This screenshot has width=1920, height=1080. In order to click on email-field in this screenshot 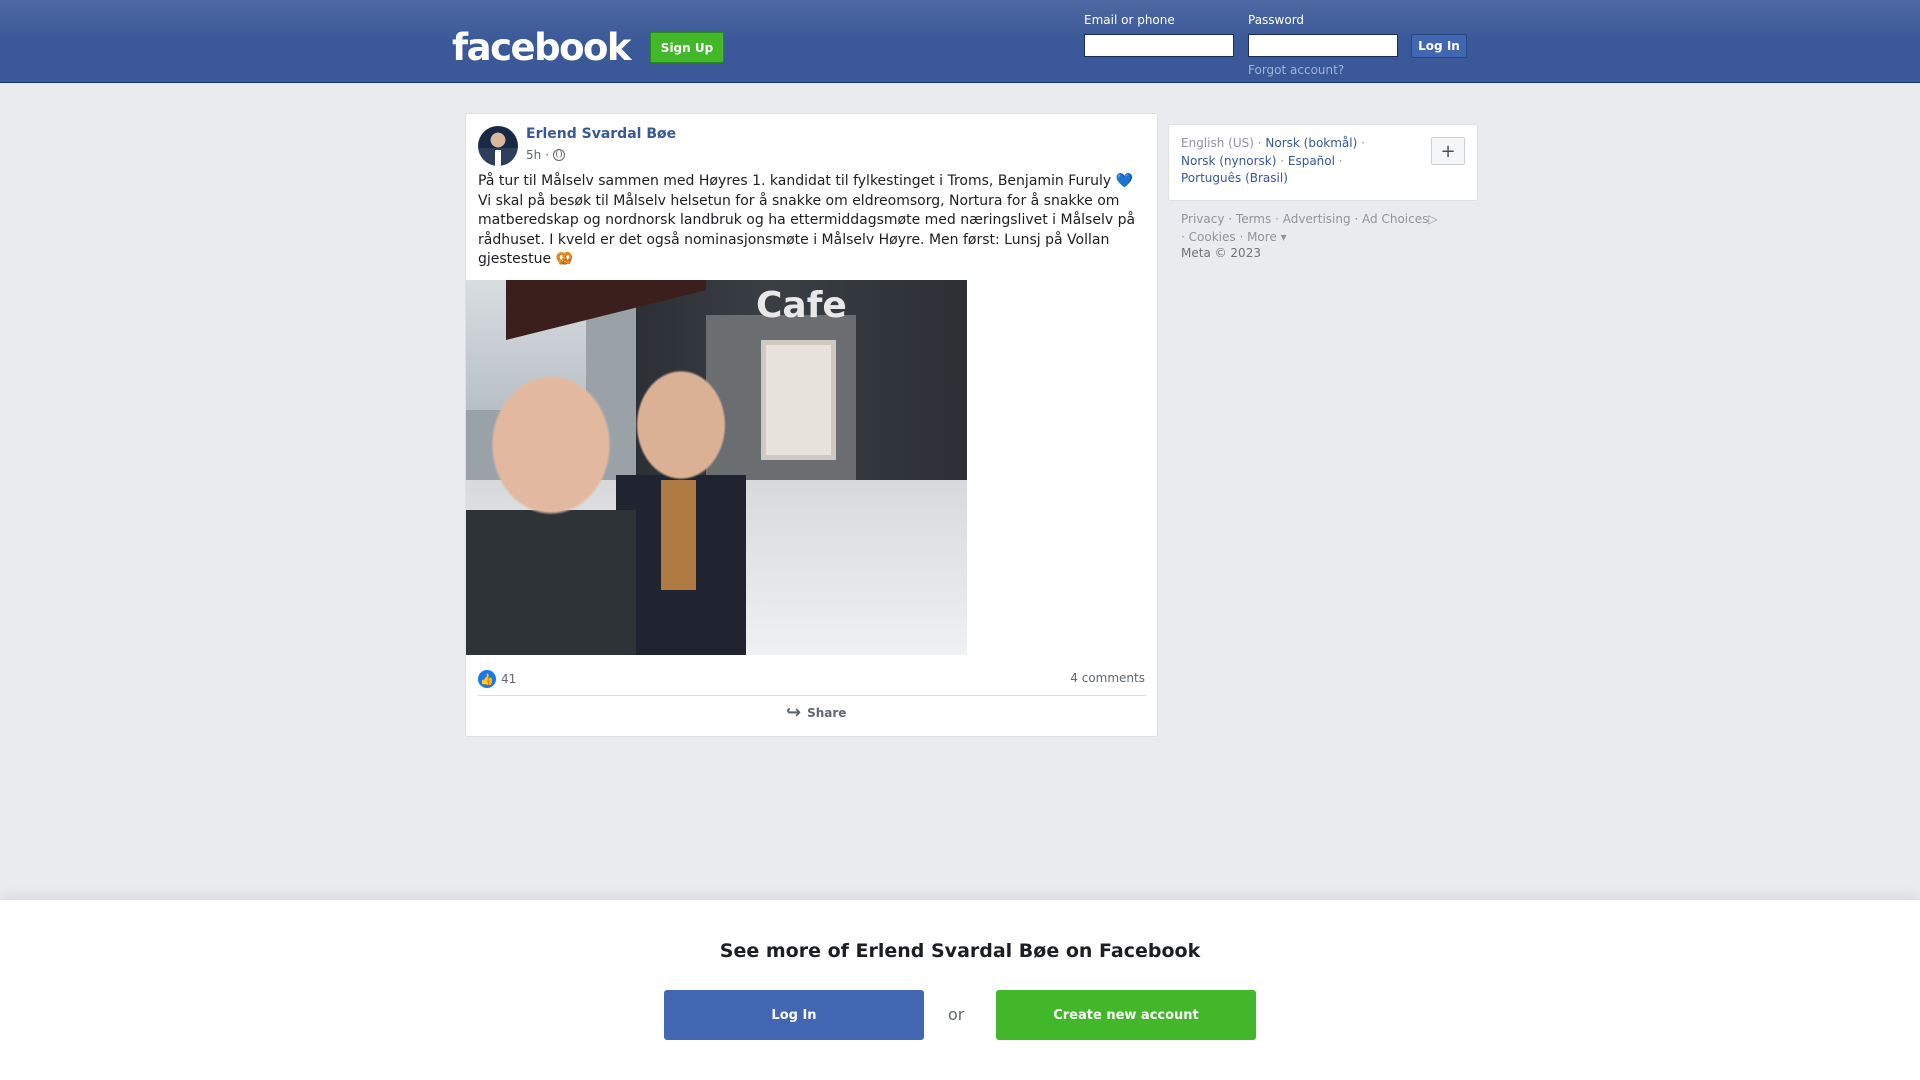, I will do `click(1159, 45)`.